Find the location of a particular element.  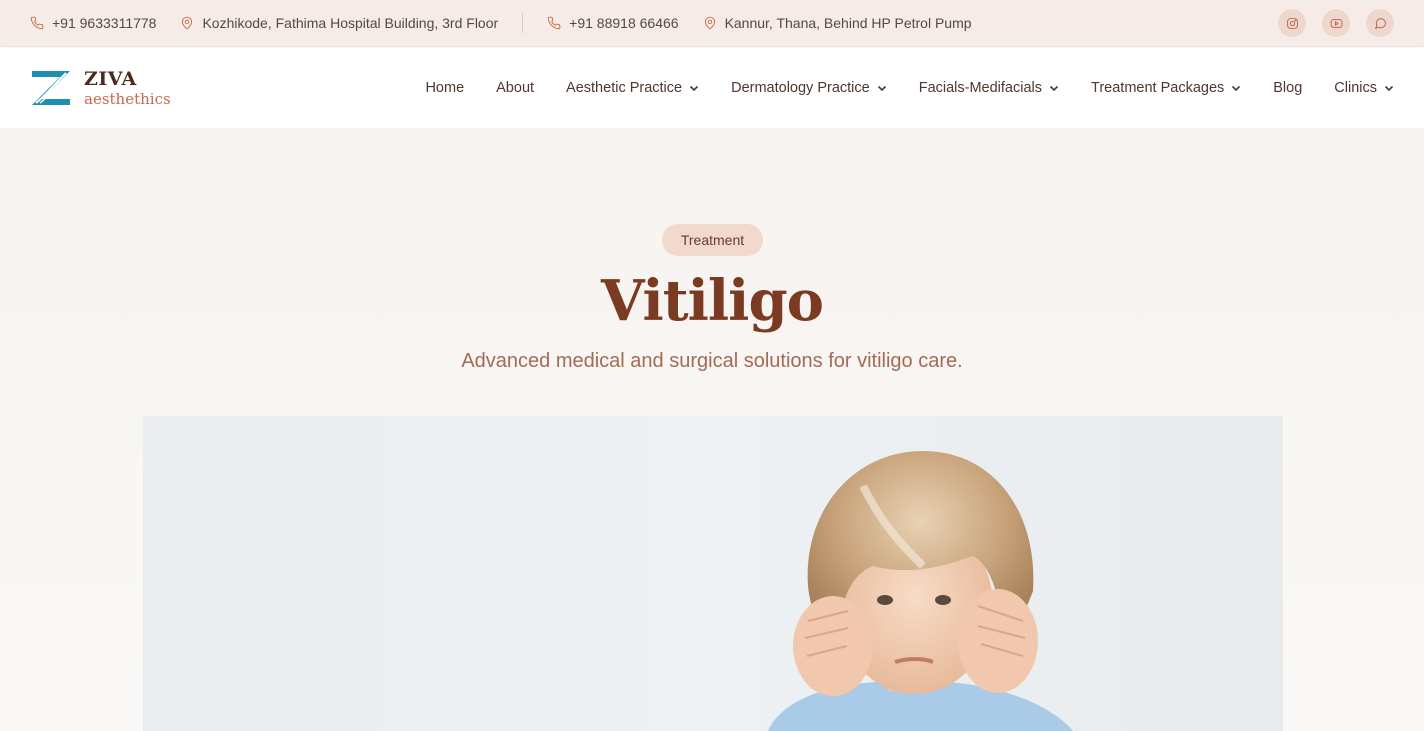

nav-home: Home is located at coordinates (444, 88).